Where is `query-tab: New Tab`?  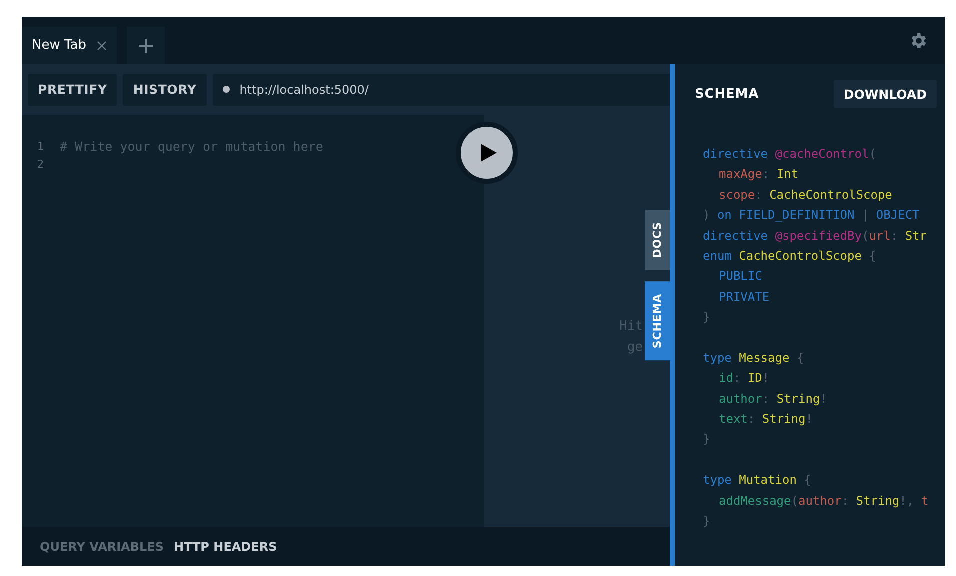
query-tab: New Tab is located at coordinates (69, 45).